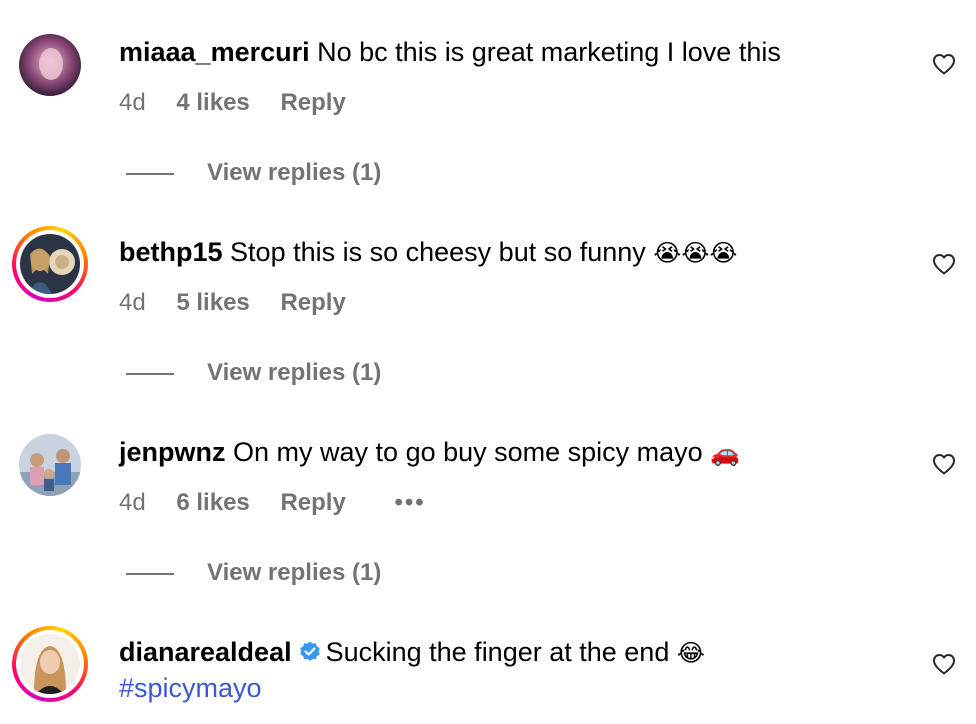  Describe the element at coordinates (309, 651) in the screenshot. I see `verified-badge-icon` at that location.